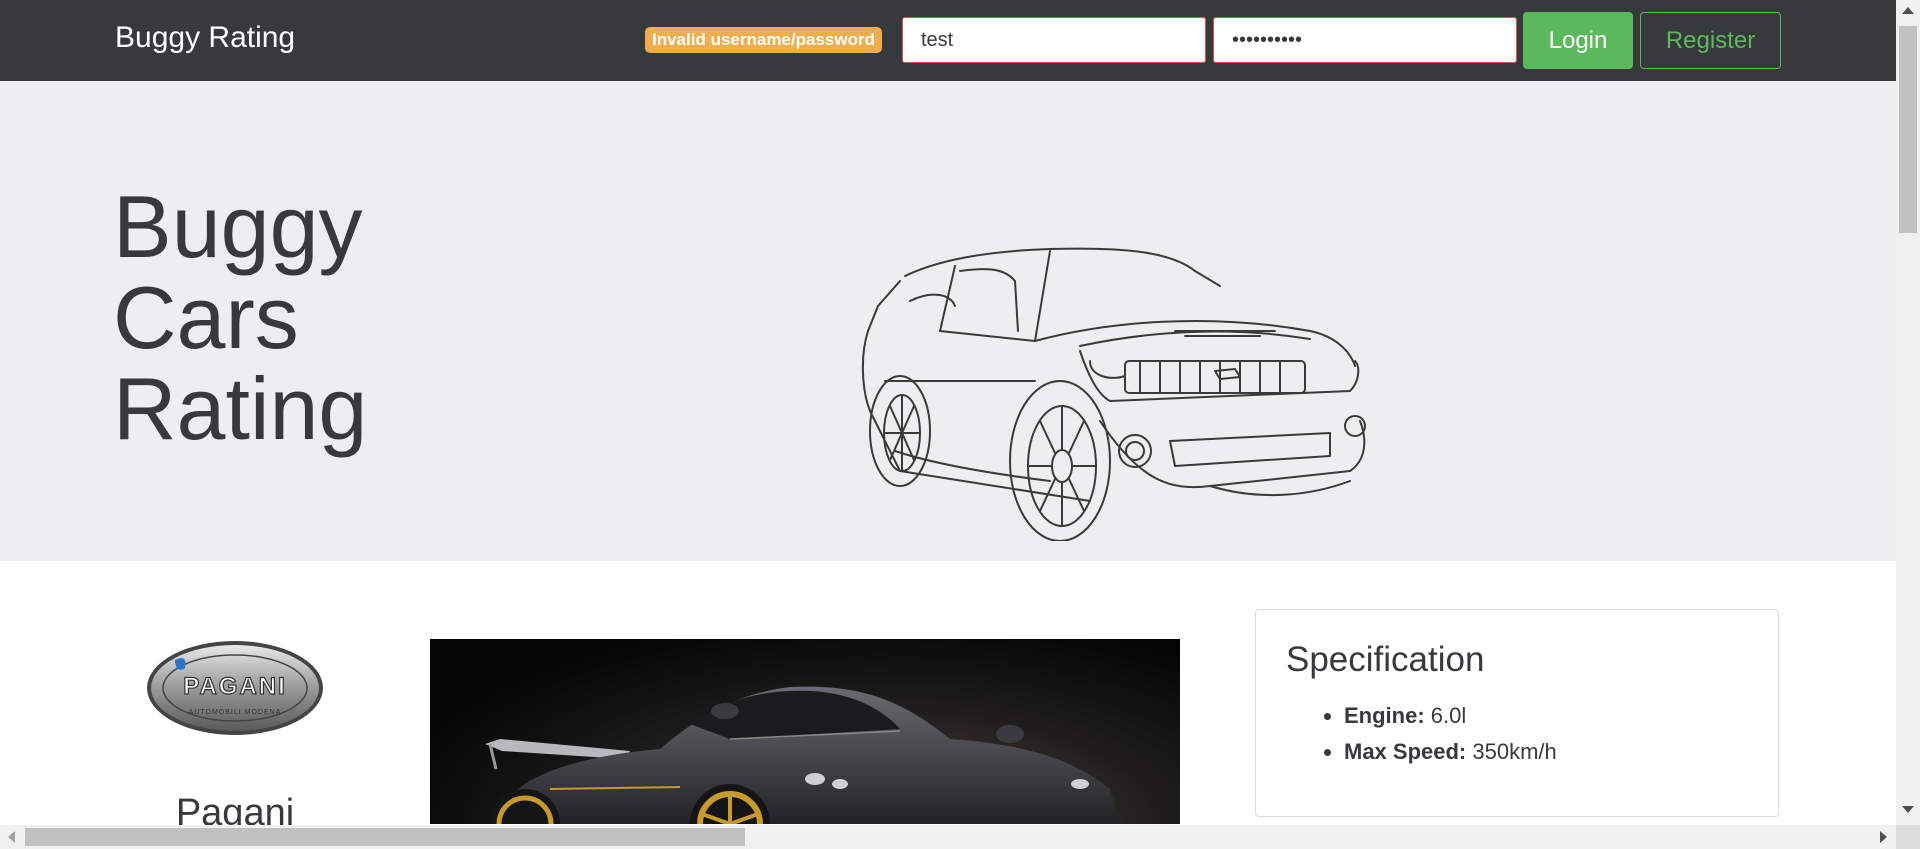 Image resolution: width=1920 pixels, height=849 pixels. Describe the element at coordinates (1385, 659) in the screenshot. I see `specification-title: Specification` at that location.